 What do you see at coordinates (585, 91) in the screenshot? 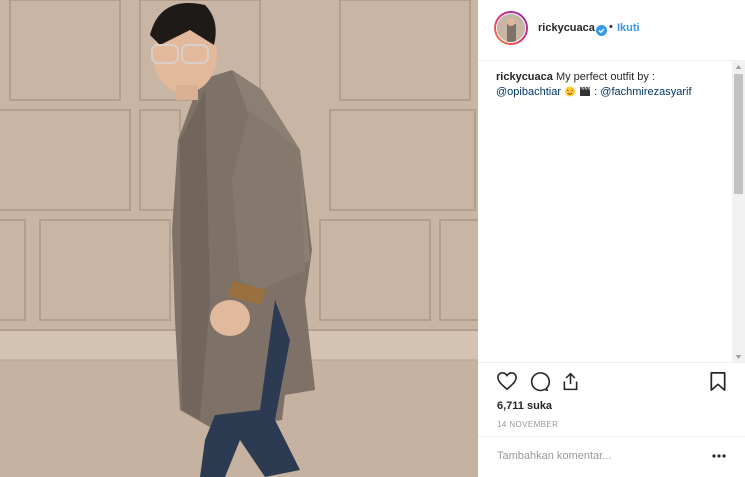
I see `clapper-emoji-icon` at bounding box center [585, 91].